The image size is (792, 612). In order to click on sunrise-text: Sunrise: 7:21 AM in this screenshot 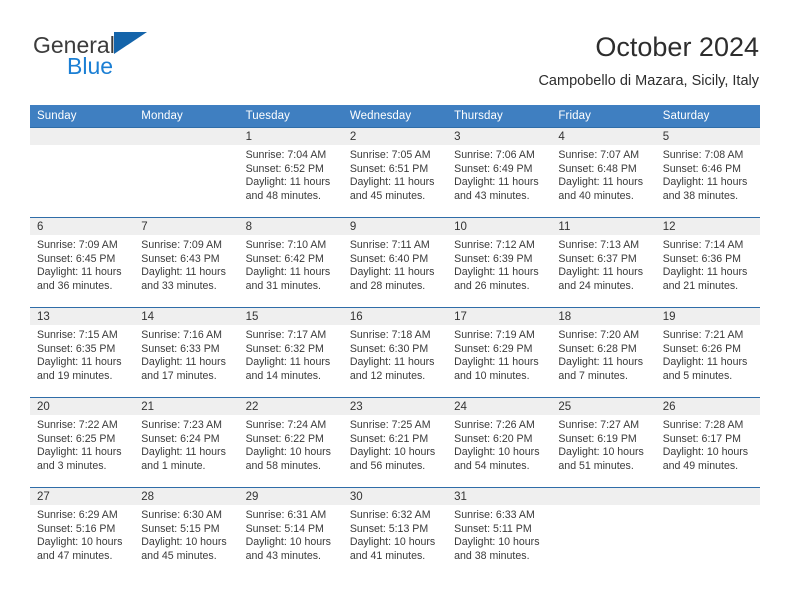, I will do `click(703, 335)`.